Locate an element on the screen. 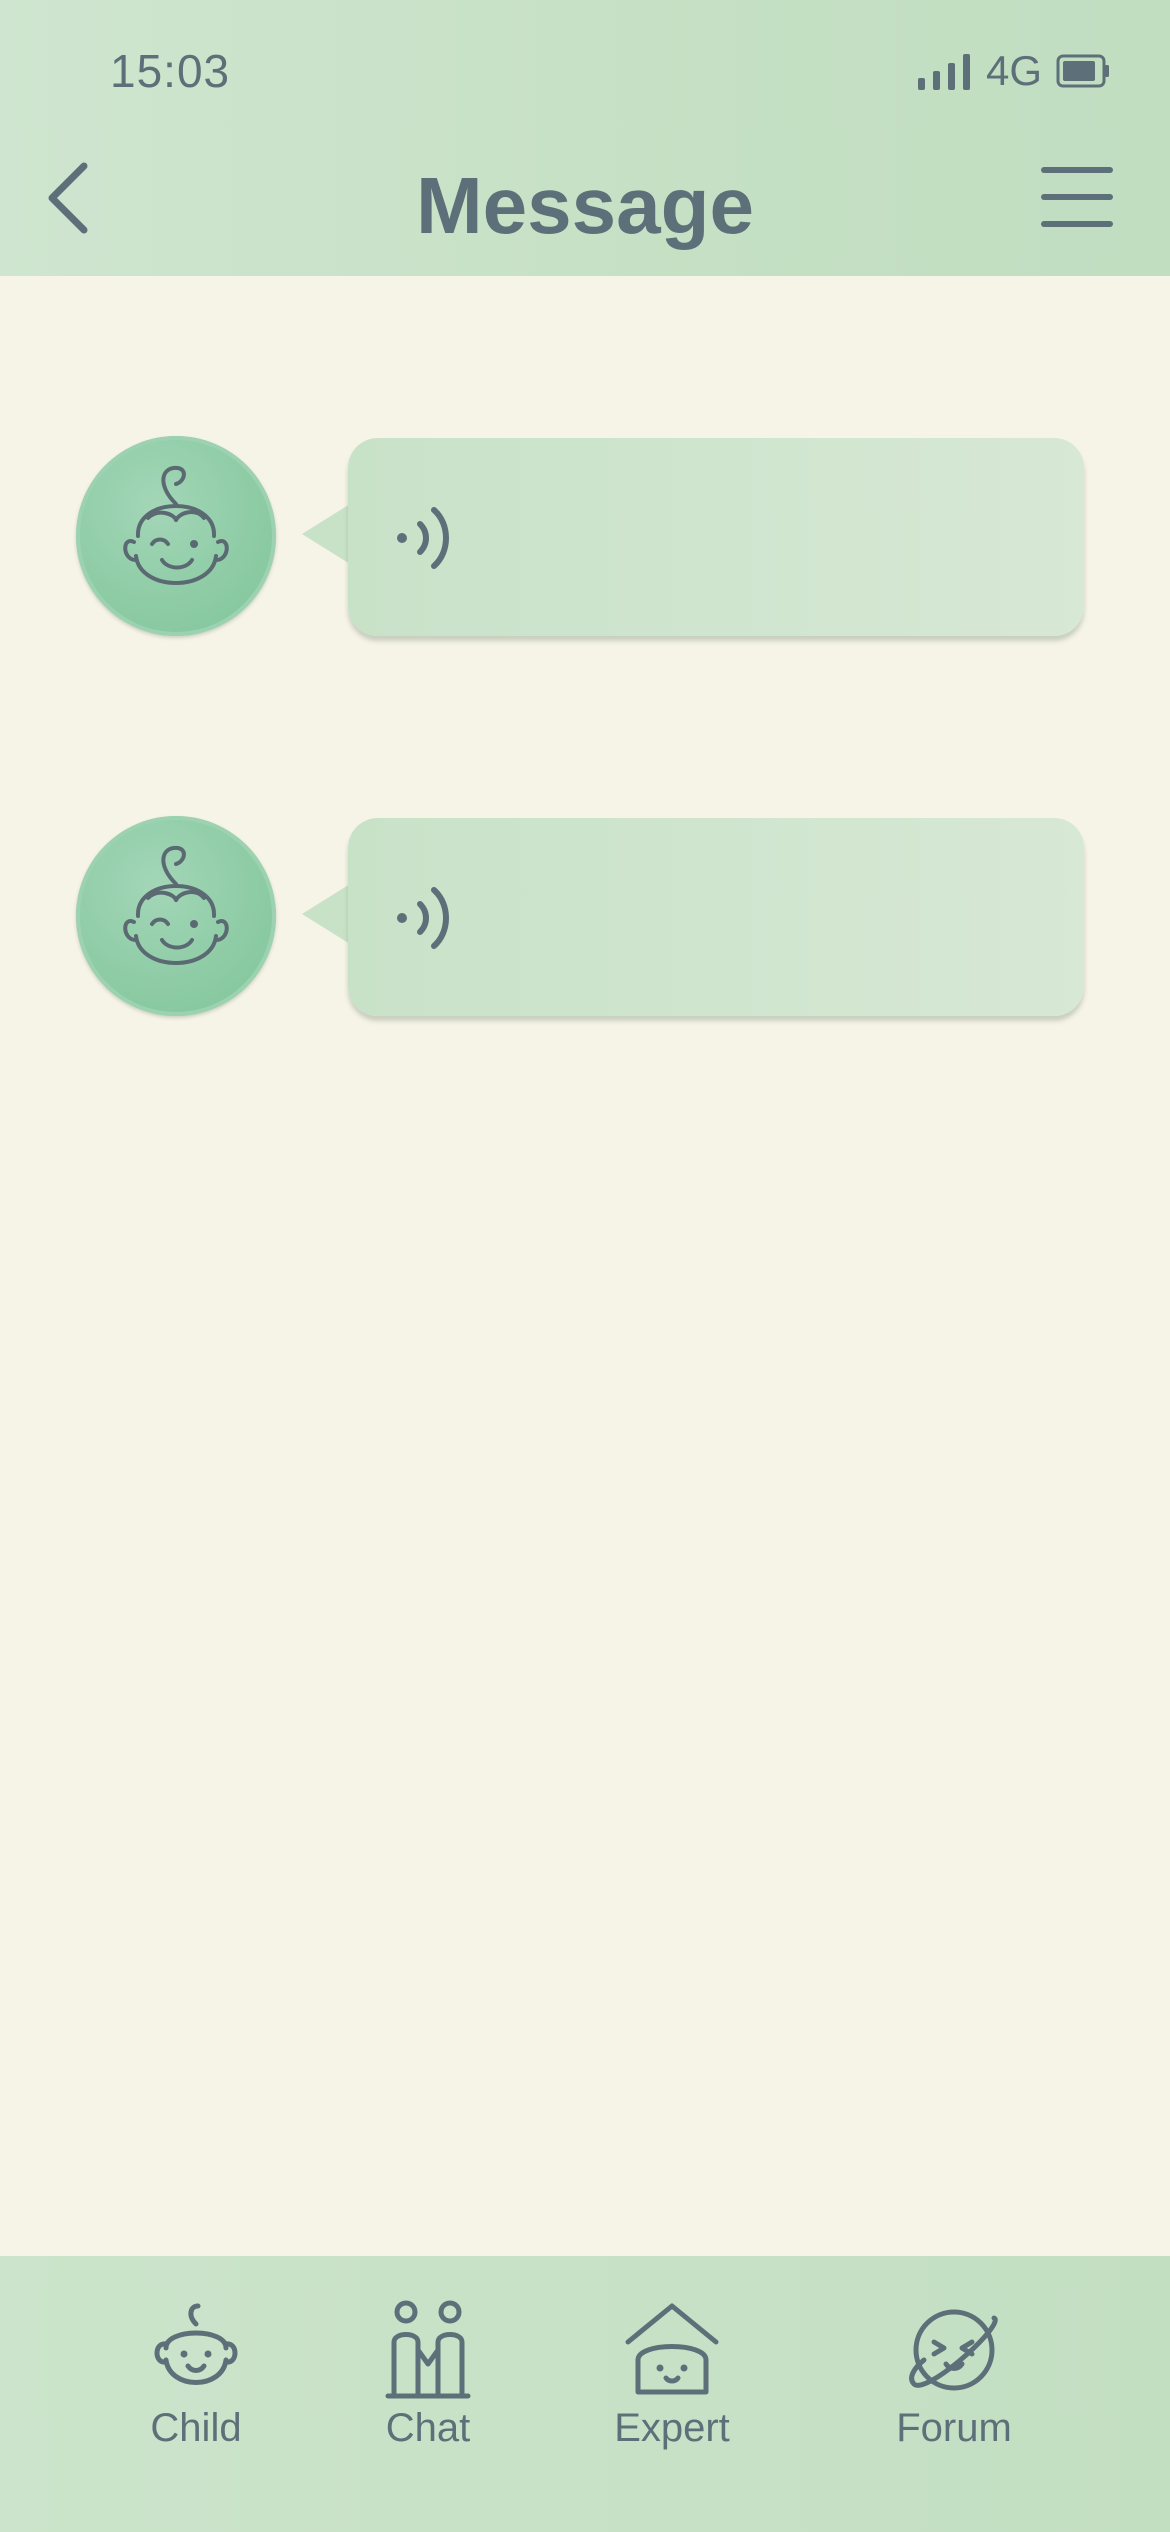 This screenshot has width=1170, height=2532. nav-item-expert: Expert is located at coordinates (672, 2398).